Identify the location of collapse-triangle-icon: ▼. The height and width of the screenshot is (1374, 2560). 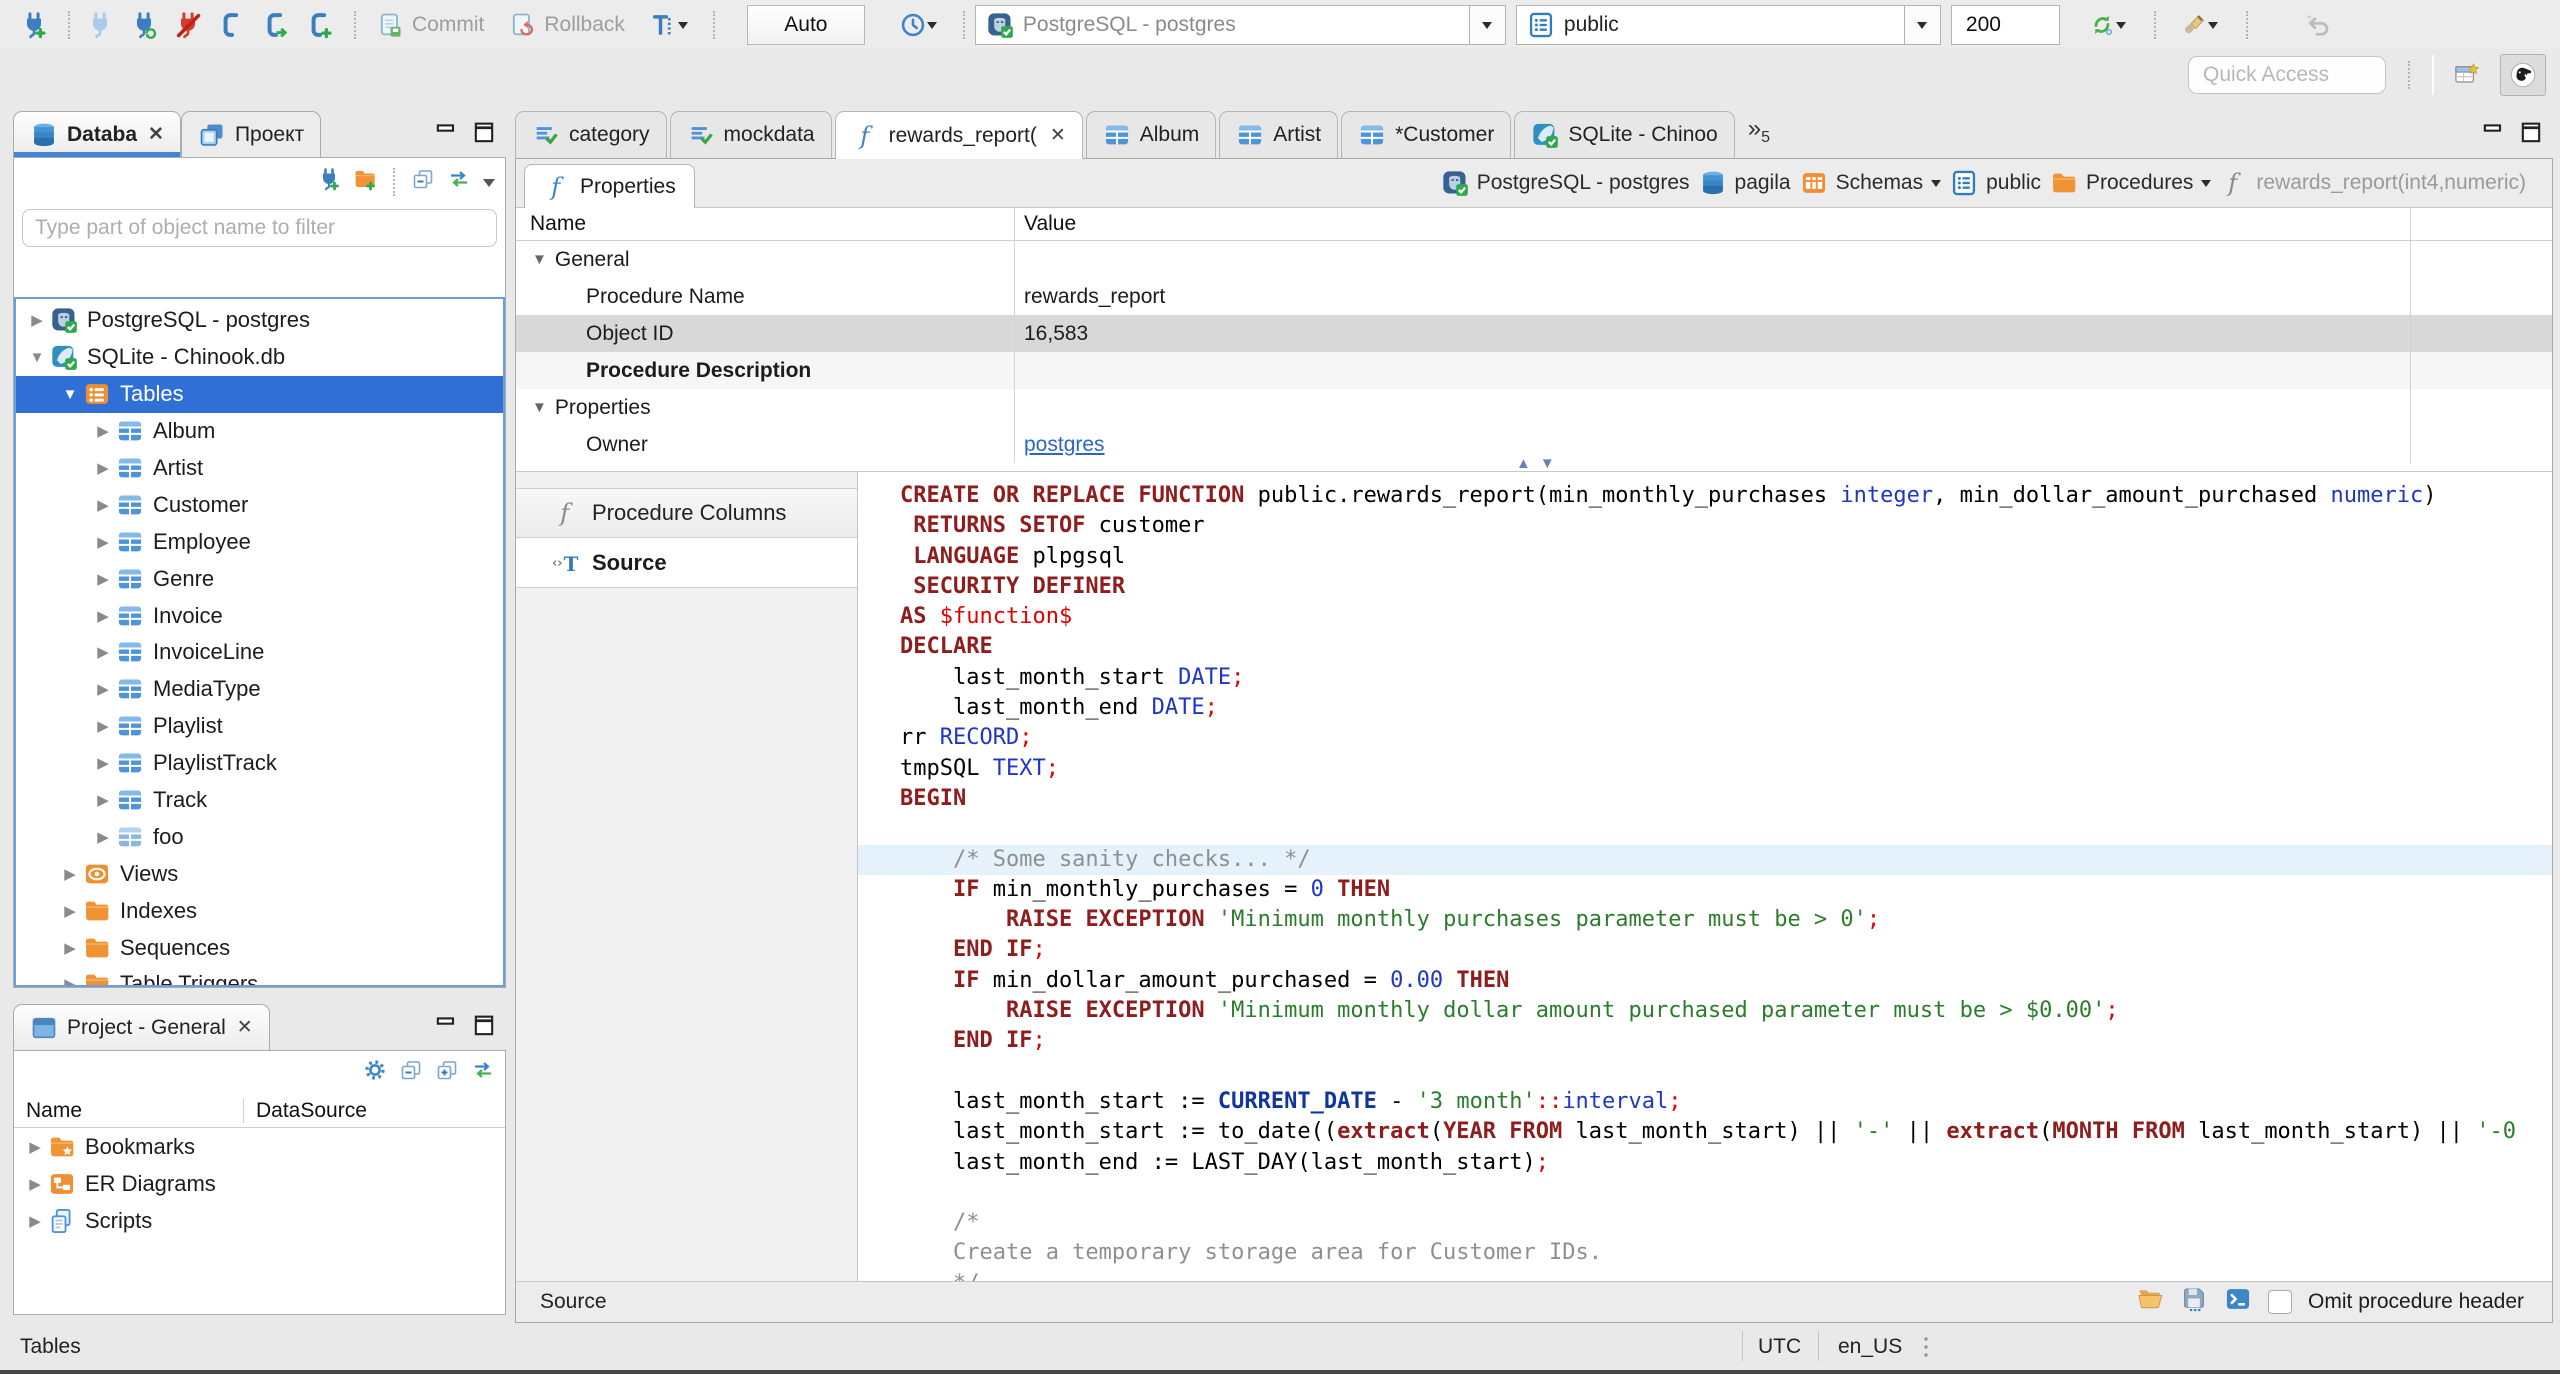
(539, 407).